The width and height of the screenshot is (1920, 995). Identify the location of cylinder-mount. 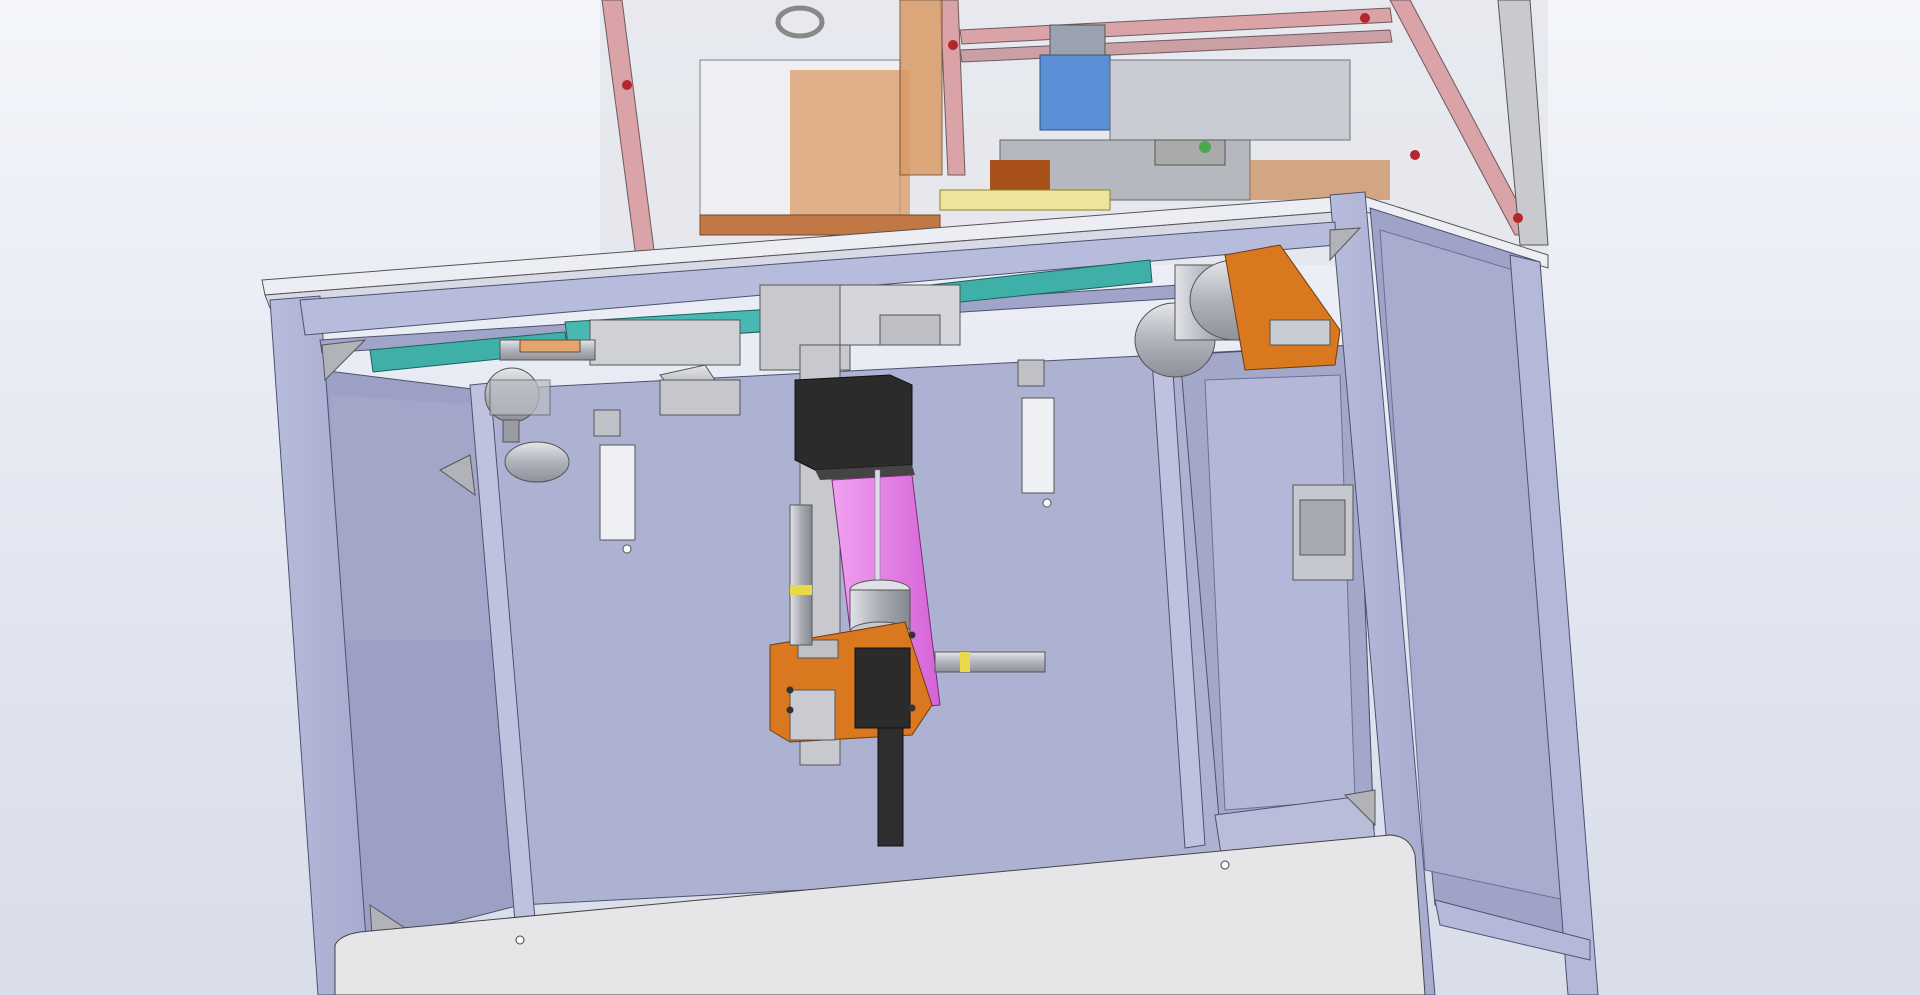
(700, 397).